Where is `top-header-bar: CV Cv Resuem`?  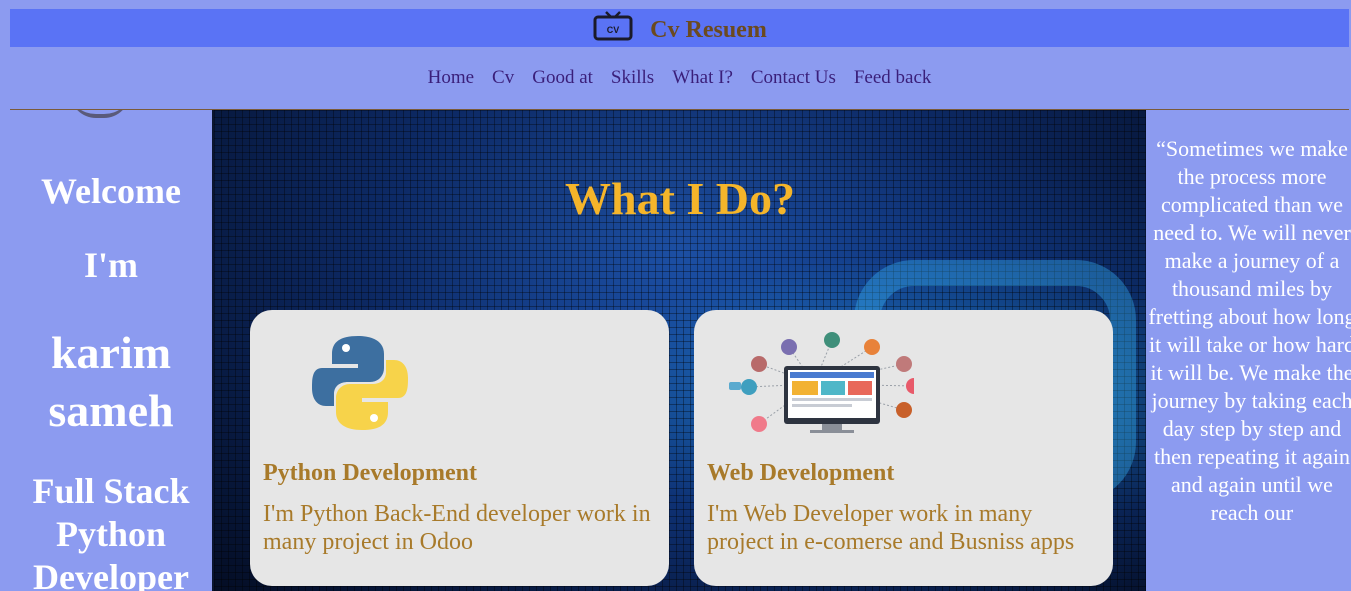
top-header-bar: CV Cv Resuem is located at coordinates (679, 28).